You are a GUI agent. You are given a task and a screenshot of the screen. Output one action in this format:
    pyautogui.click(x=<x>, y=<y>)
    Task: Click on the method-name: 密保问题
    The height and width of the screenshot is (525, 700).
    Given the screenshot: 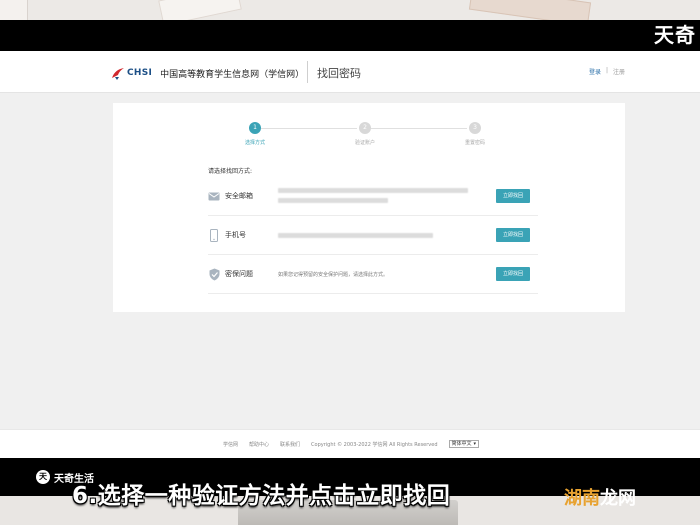 What is the action you would take?
    pyautogui.click(x=239, y=274)
    